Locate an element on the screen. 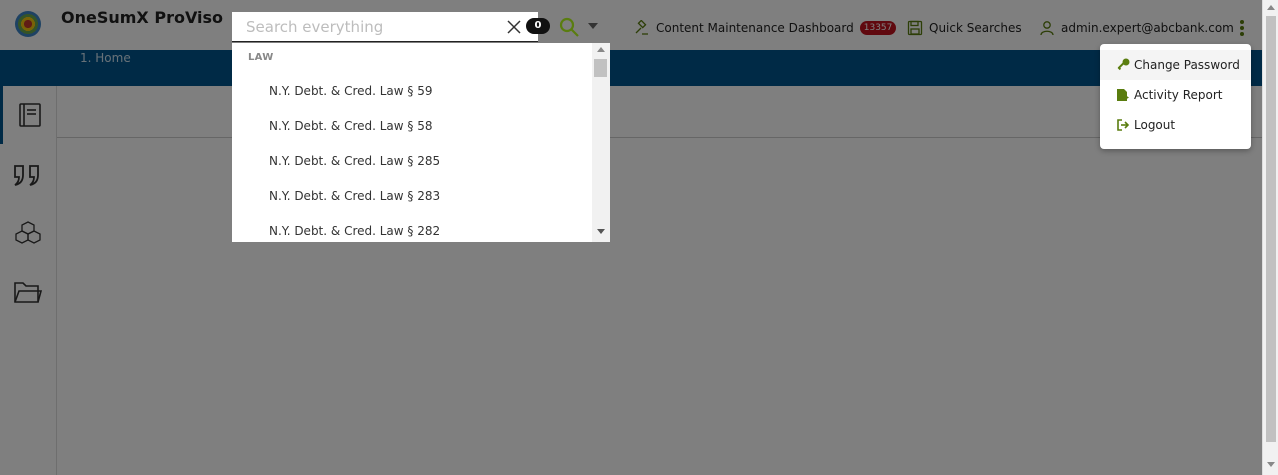 The height and width of the screenshot is (475, 1278). menu-item-label: Change Password is located at coordinates (1187, 65).